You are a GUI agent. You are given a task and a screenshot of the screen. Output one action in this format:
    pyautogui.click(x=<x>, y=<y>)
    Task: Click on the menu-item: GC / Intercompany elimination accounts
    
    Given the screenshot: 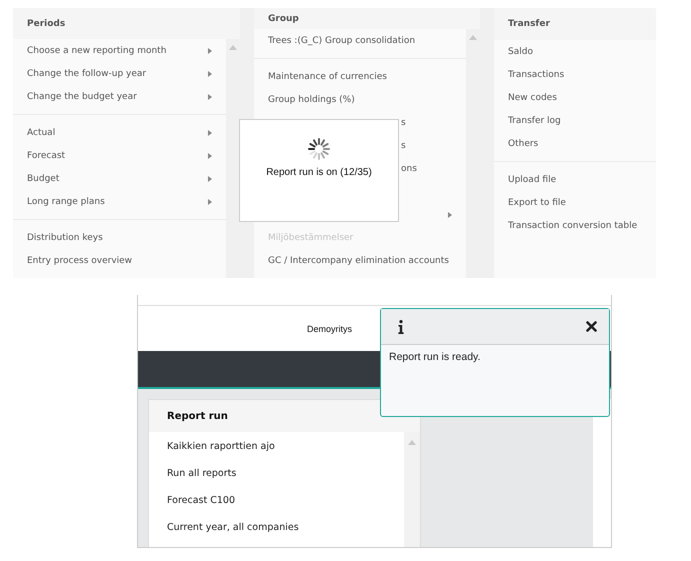 What is the action you would take?
    pyautogui.click(x=360, y=260)
    